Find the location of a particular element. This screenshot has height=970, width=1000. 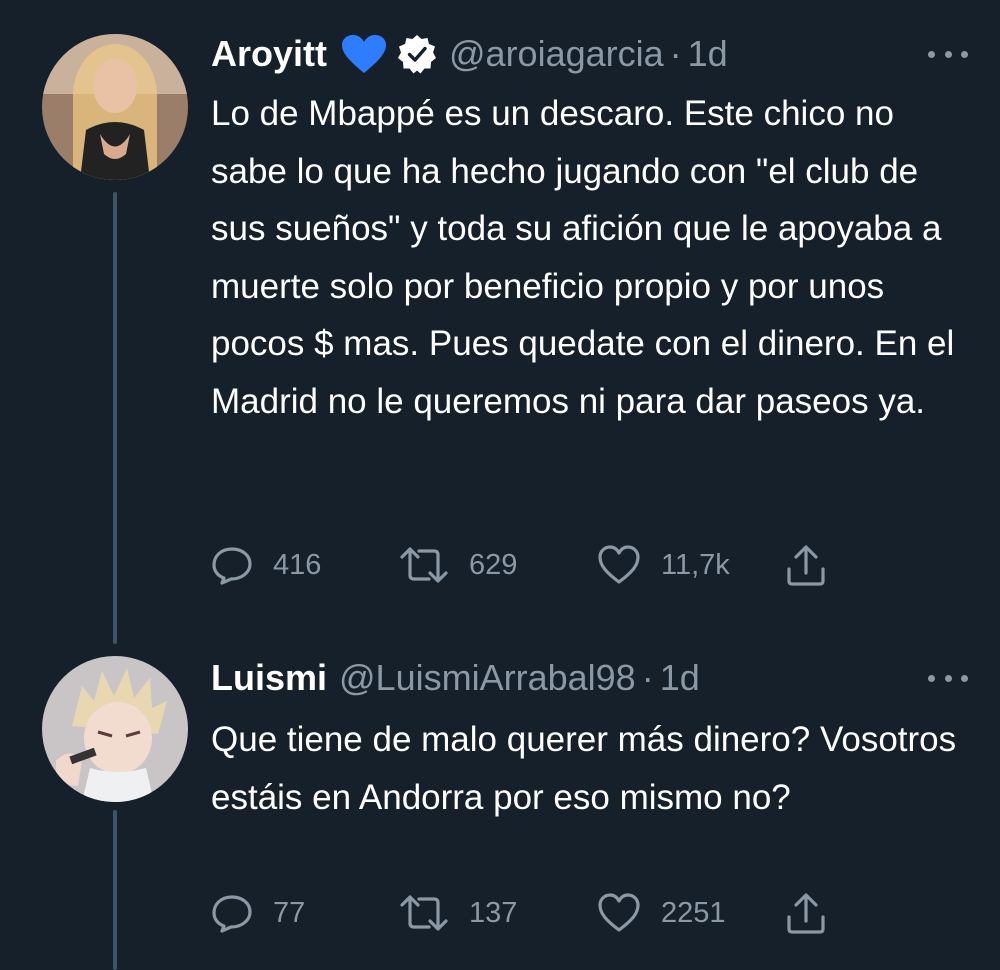

retweet-button: 137 is located at coordinates (458, 913).